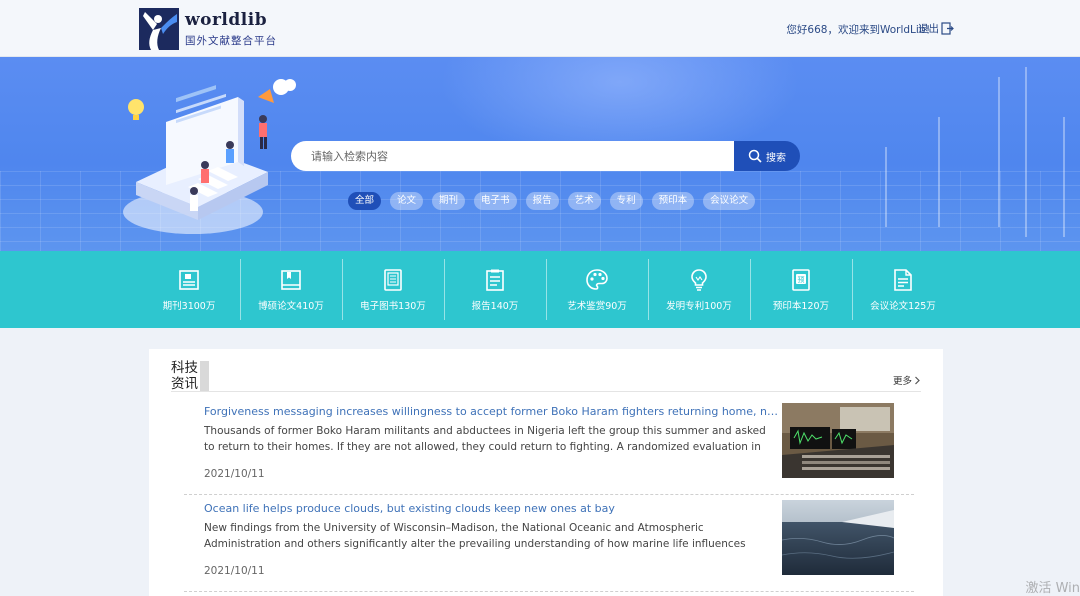  What do you see at coordinates (231, 41) in the screenshot?
I see `logo-subtitle: 国外文献整合平台` at bounding box center [231, 41].